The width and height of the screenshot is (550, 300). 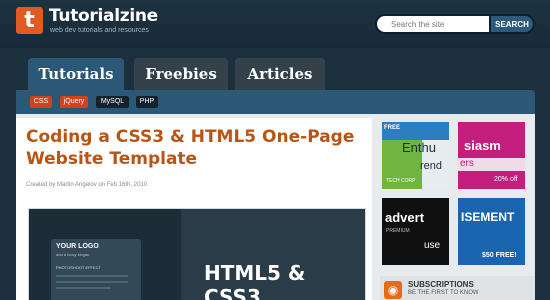 What do you see at coordinates (491, 231) in the screenshot?
I see `ad-slot-4: ISEMENT $50 FREE!` at bounding box center [491, 231].